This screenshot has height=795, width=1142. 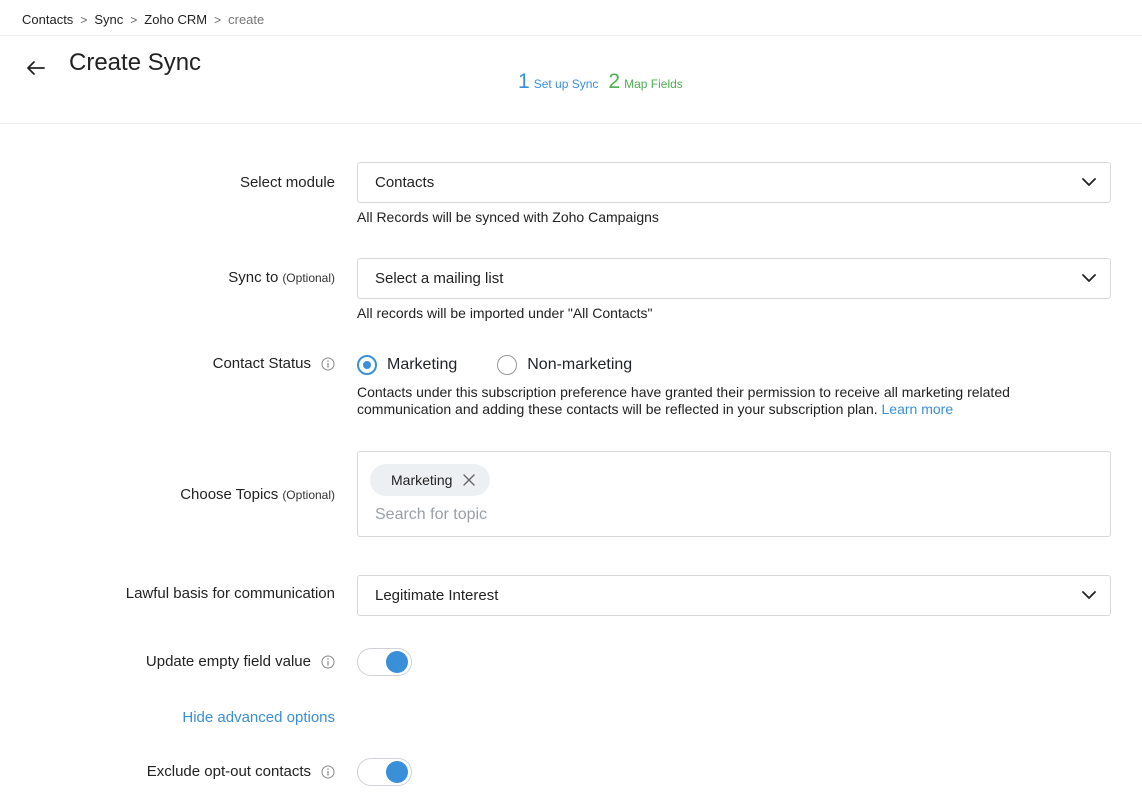 I want to click on contact-status-label: Contact Status, so click(x=274, y=363).